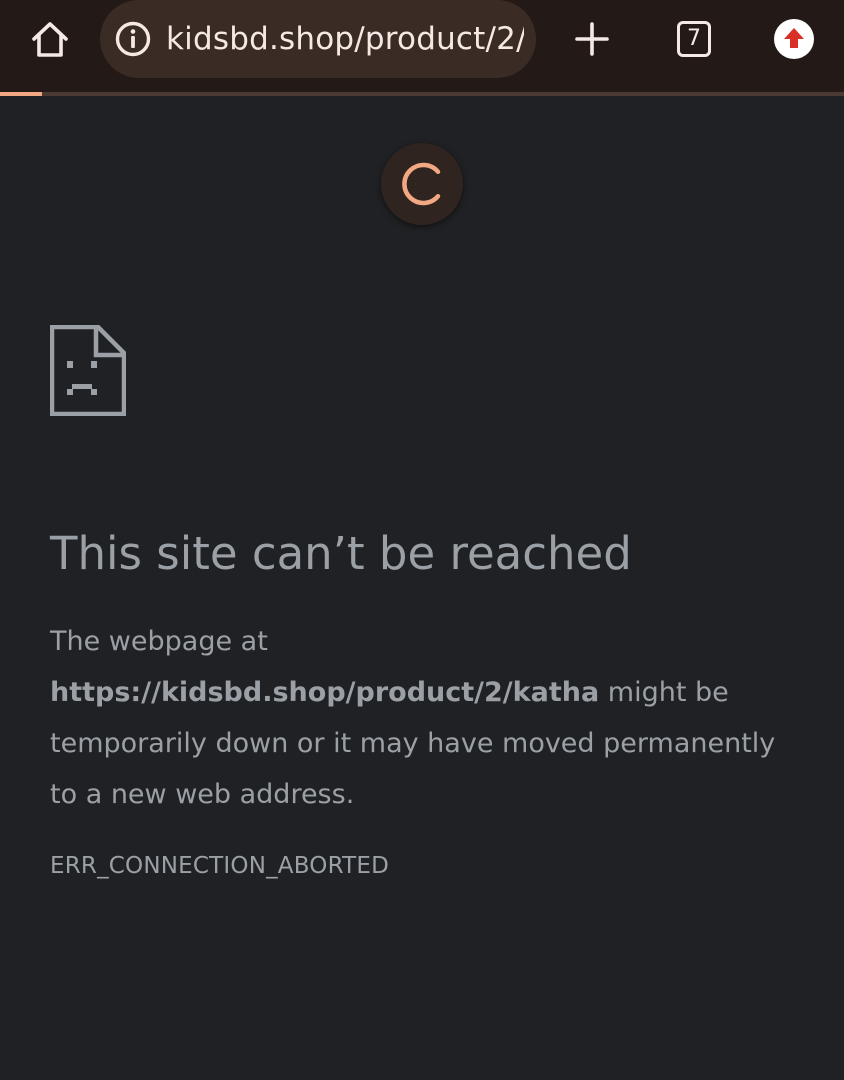 This screenshot has height=1080, width=844. Describe the element at coordinates (345, 39) in the screenshot. I see `url-text: kidsbd.shop/product/2/katha` at that location.